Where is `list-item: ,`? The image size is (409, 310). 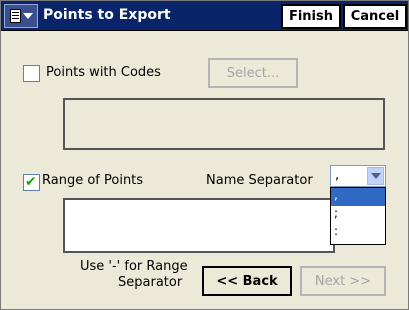 list-item: , is located at coordinates (358, 197).